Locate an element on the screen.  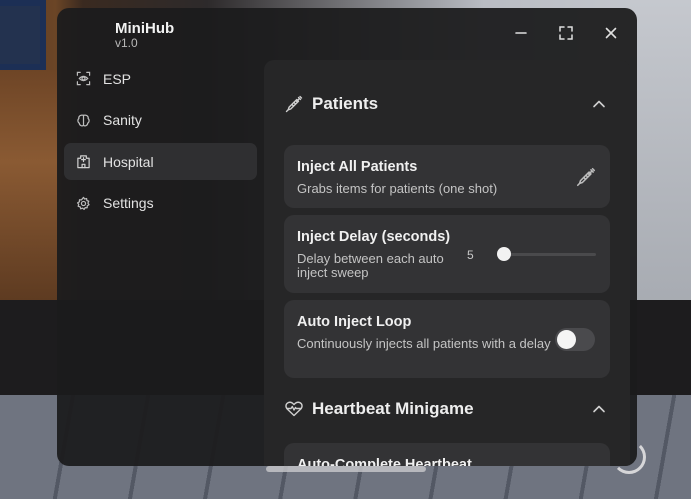
brain-icon is located at coordinates (83, 120).